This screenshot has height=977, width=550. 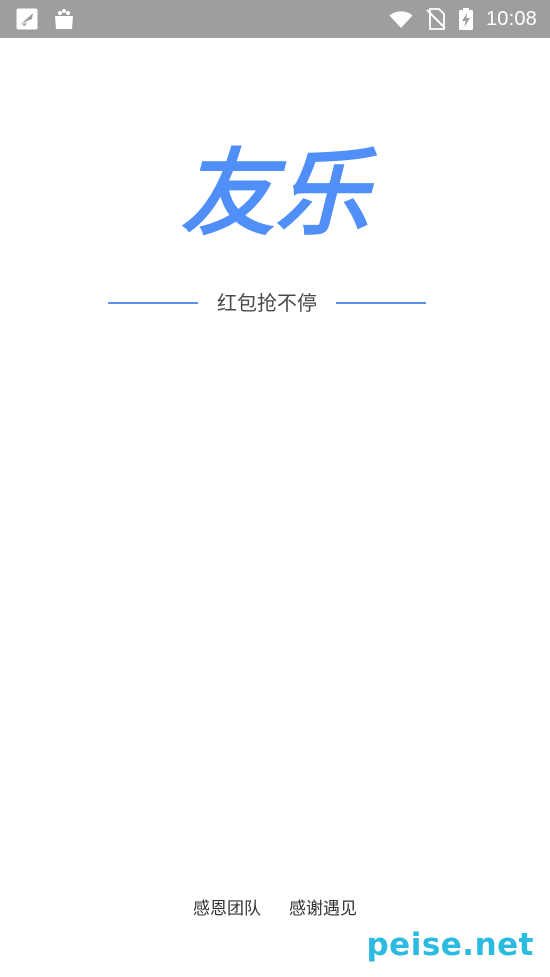 I want to click on watermark: peise.net, so click(x=450, y=945).